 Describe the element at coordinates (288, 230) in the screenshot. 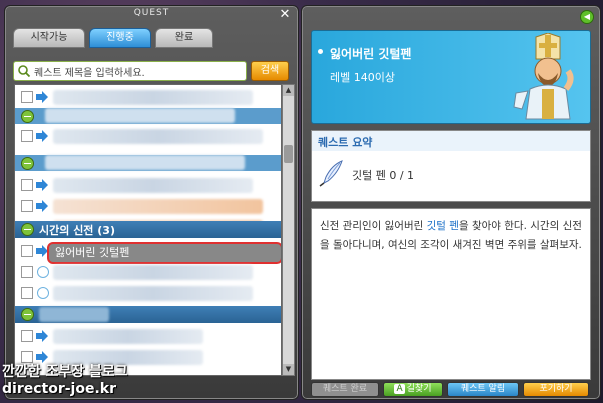

I see `scrollbar: ▲ ▼` at that location.